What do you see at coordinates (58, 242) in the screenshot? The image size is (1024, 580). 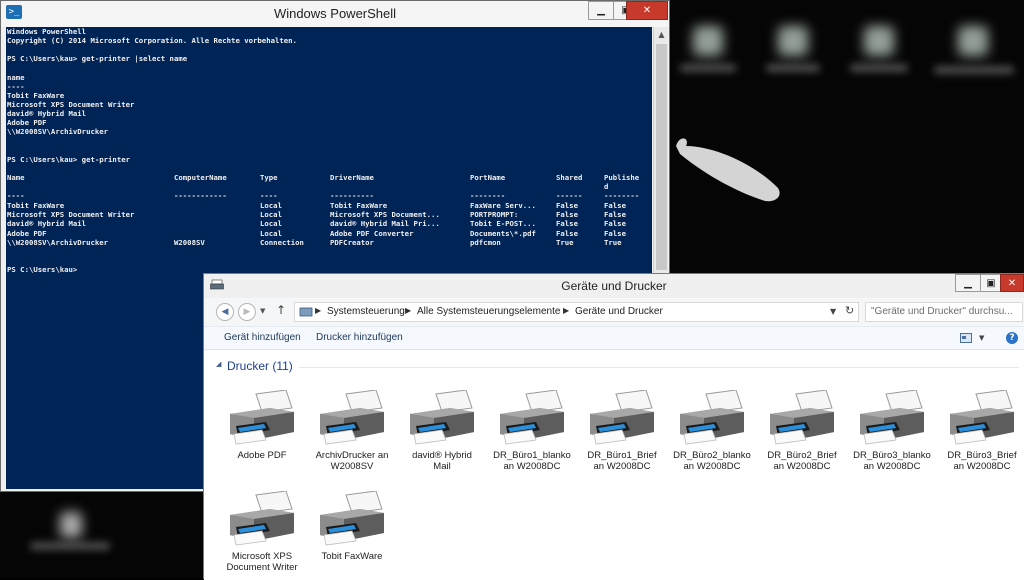 I see `table-cell: \\W2008SV\ArchivDrucker` at bounding box center [58, 242].